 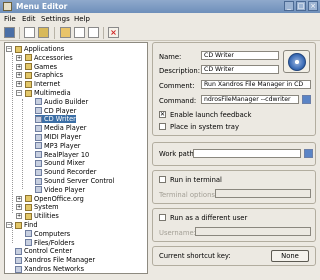 I want to click on tree-item-label: CD Player, so click(x=60, y=110).